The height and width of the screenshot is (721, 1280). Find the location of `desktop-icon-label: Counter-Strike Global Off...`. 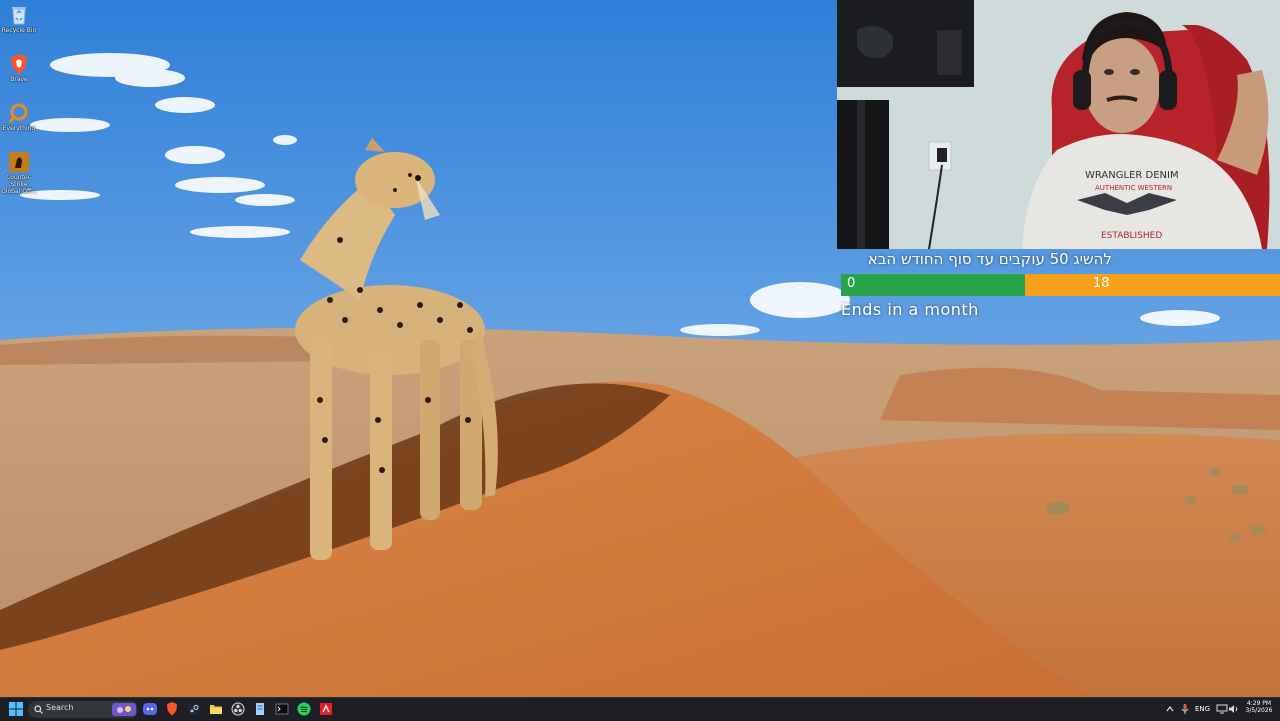

desktop-icon-label: Counter-Strike Global Off... is located at coordinates (19, 184).